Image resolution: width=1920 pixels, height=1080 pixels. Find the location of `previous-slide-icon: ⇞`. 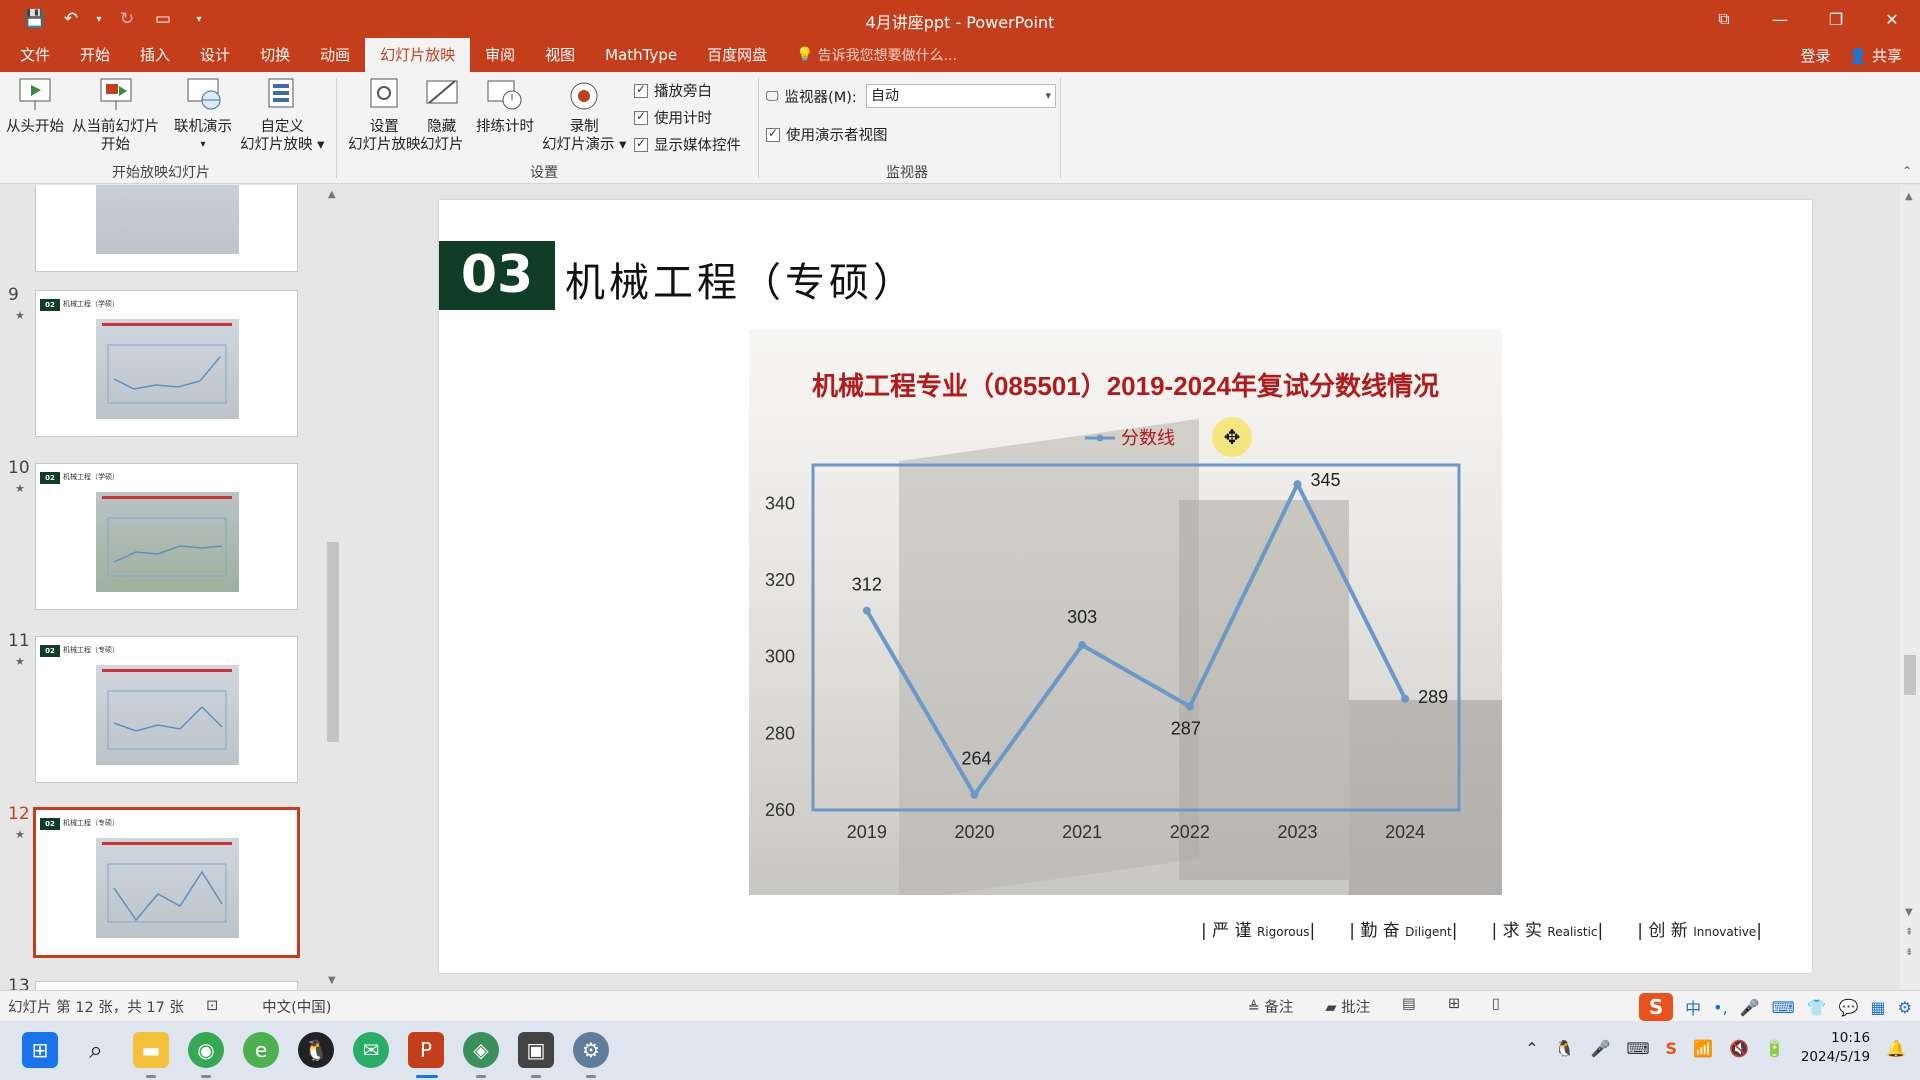

previous-slide-icon: ⇞ is located at coordinates (1909, 932).